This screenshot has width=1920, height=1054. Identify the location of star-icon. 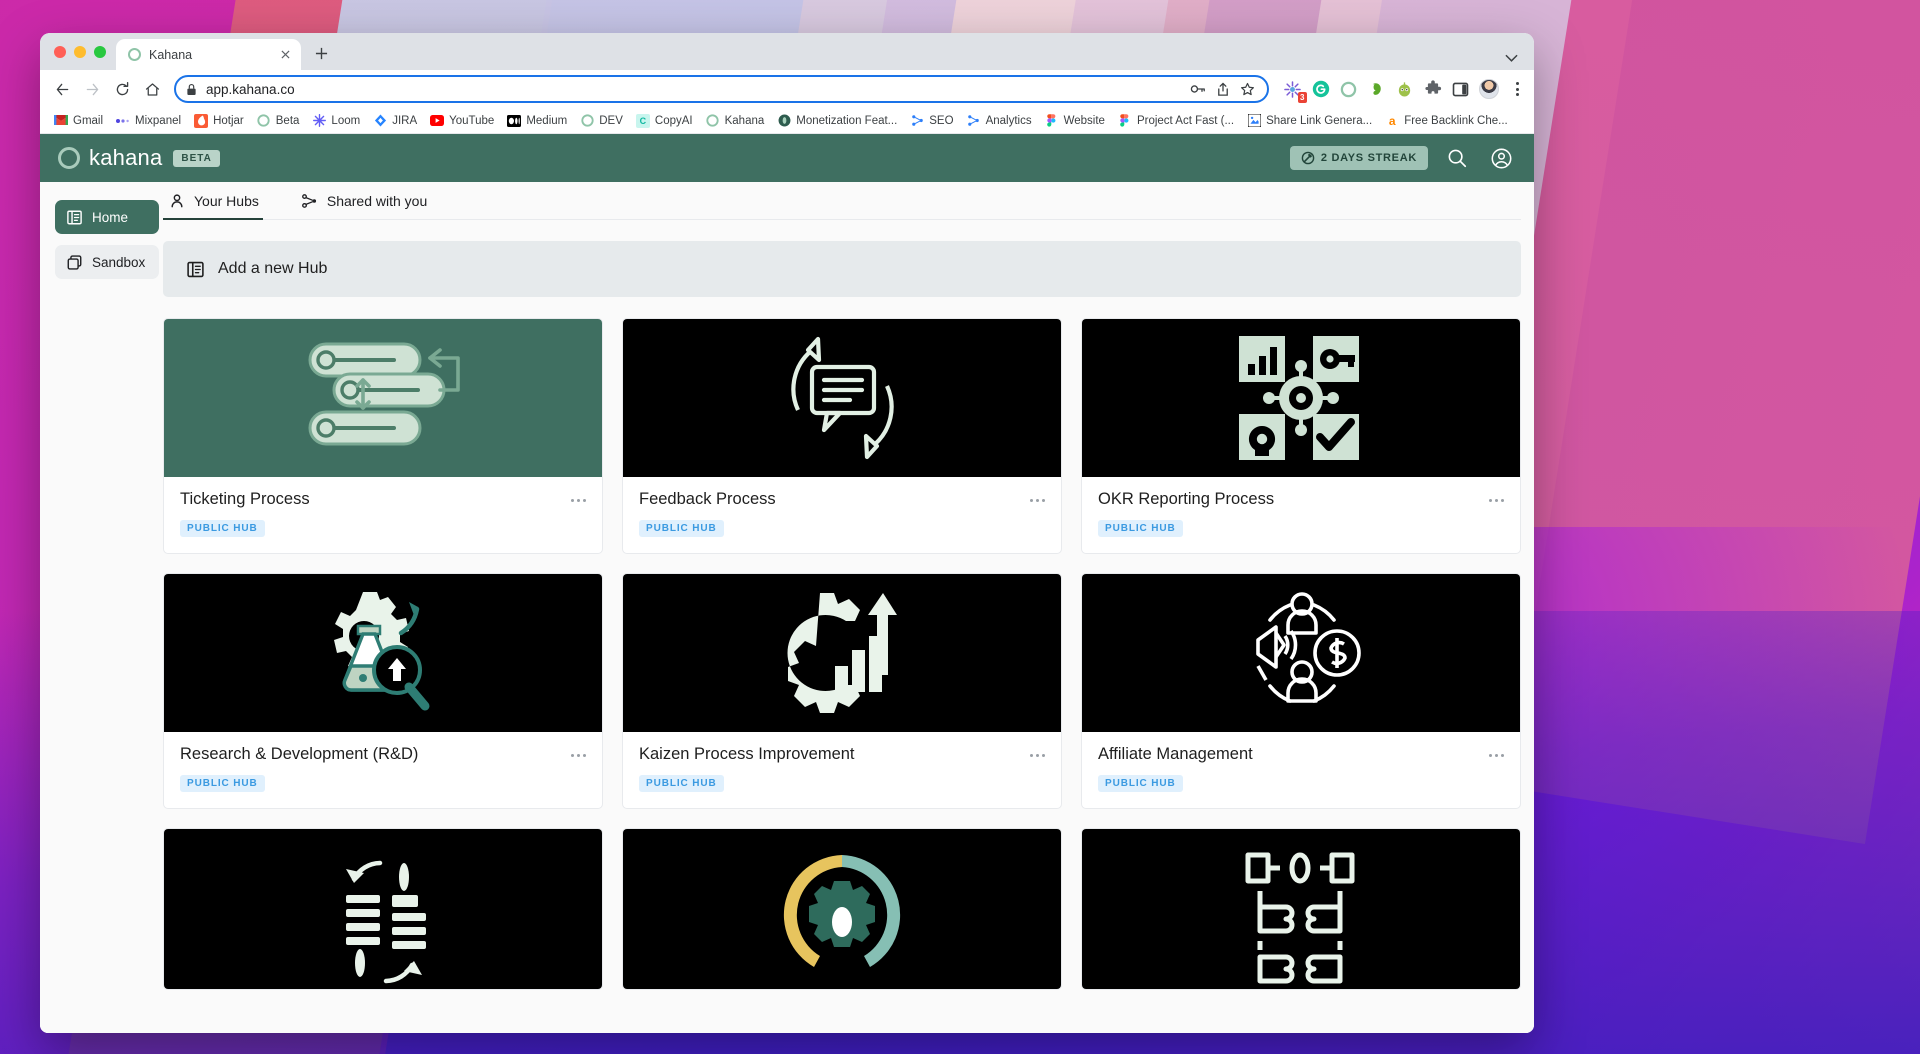
(1247, 89).